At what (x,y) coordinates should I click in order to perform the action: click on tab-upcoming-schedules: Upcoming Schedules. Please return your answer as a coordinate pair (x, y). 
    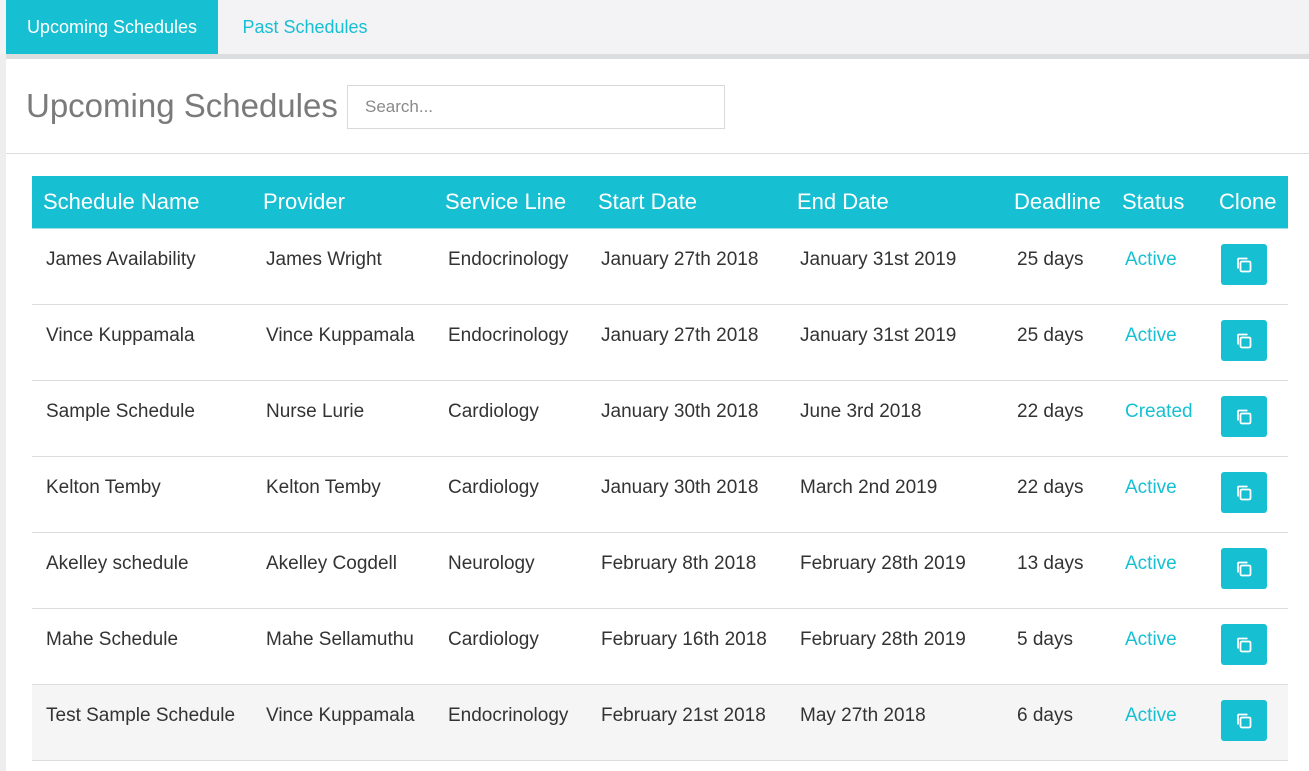
    Looking at the image, I should click on (112, 27).